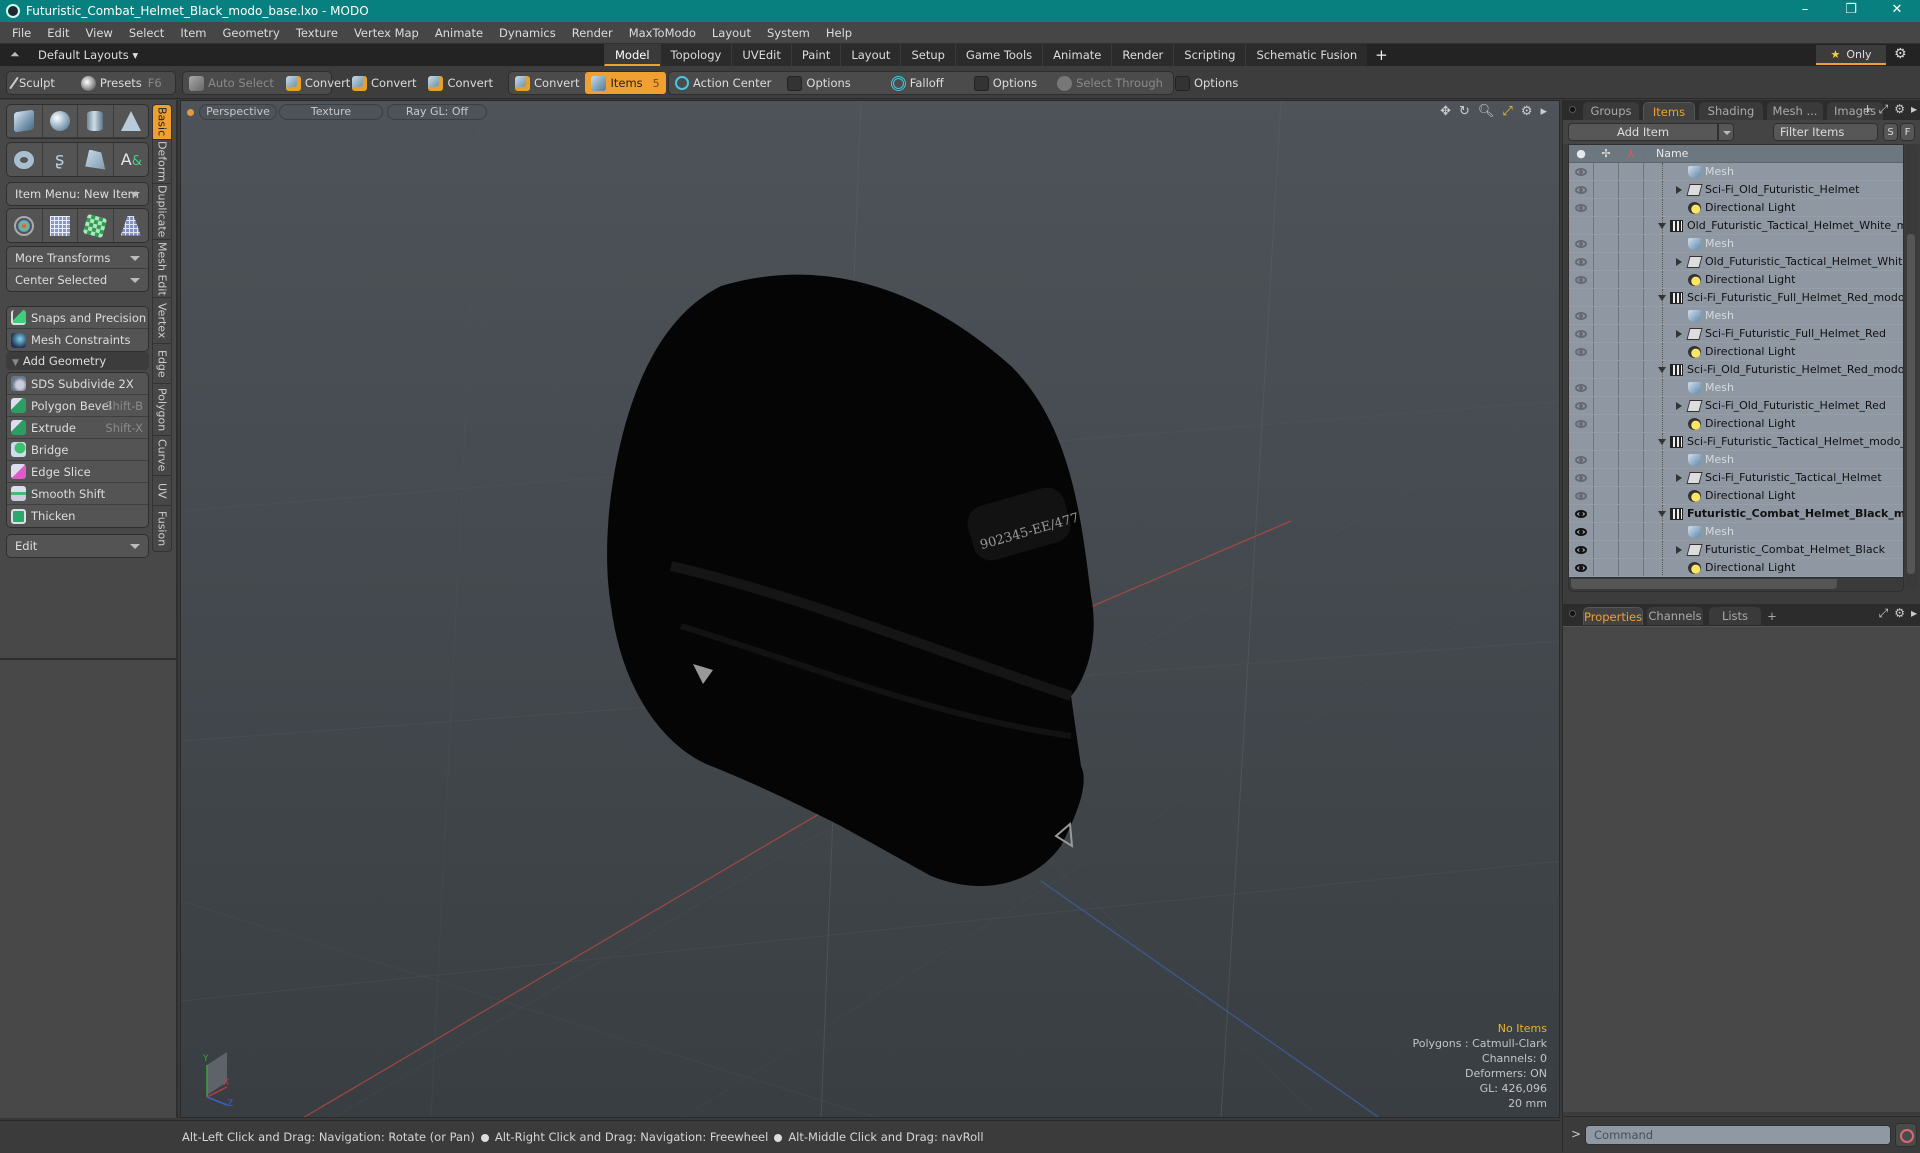 The image size is (1920, 1153). I want to click on cone-tool, so click(131, 121).